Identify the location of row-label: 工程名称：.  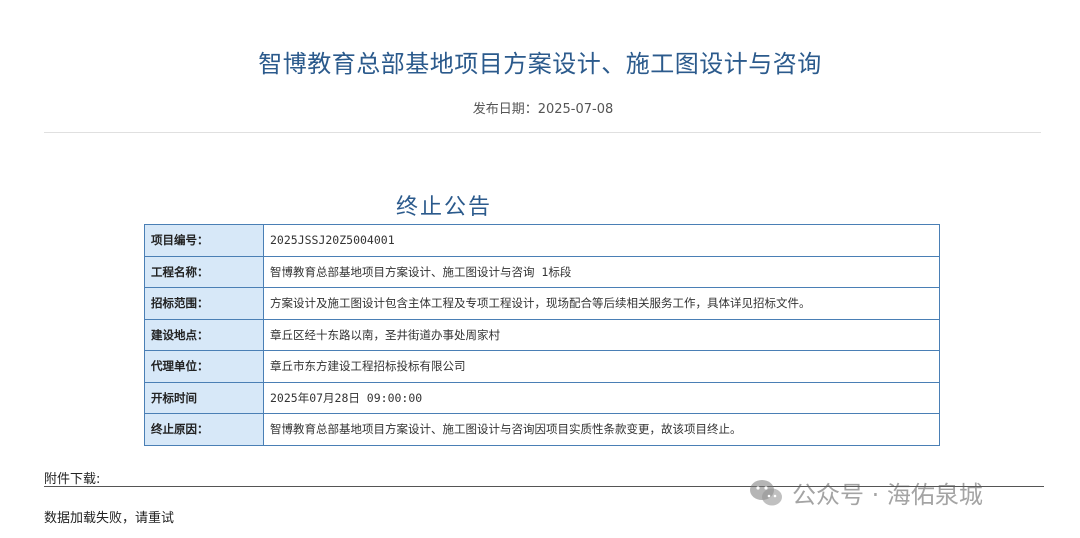
(204, 271).